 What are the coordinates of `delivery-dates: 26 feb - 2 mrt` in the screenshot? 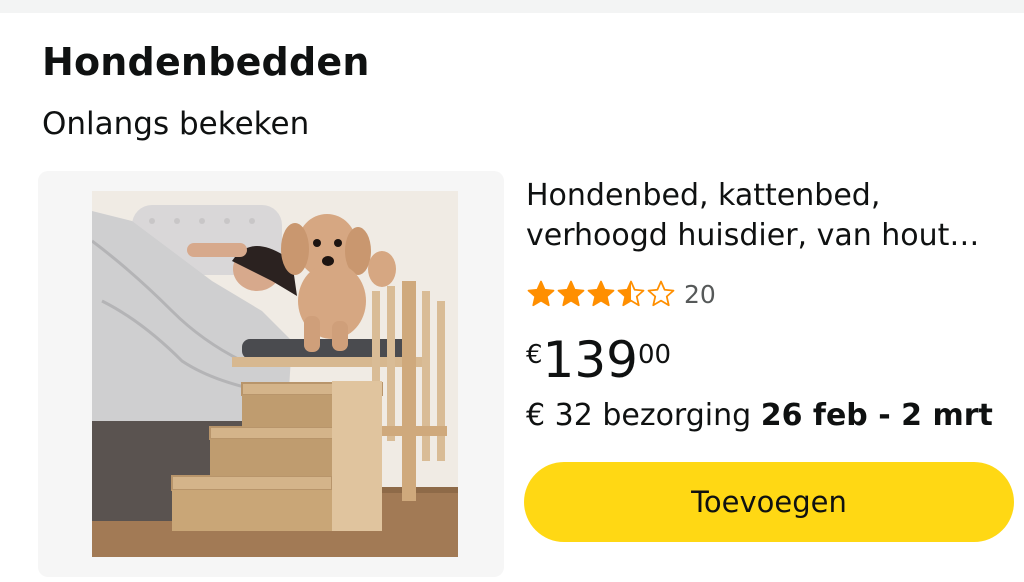 It's located at (876, 415).